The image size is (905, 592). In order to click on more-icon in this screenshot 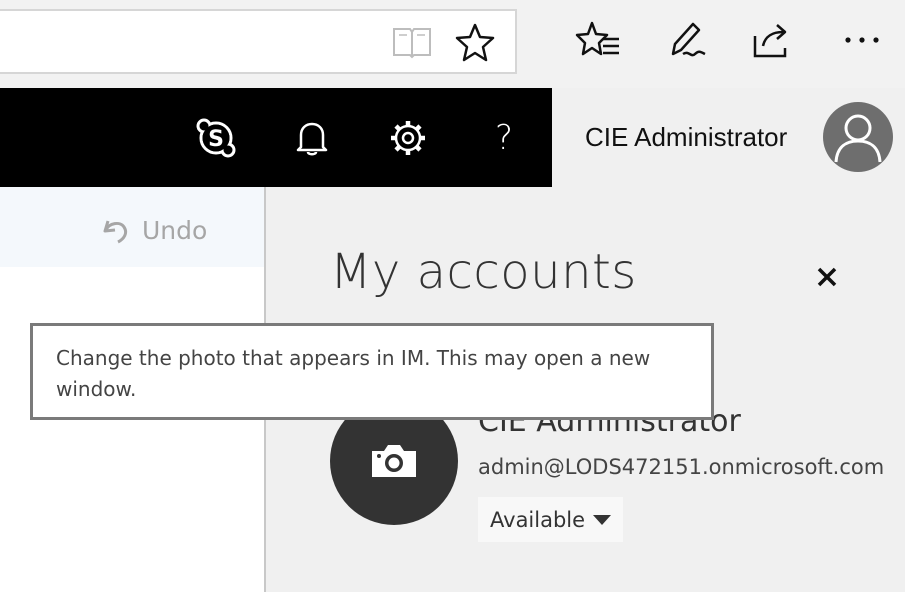, I will do `click(862, 40)`.